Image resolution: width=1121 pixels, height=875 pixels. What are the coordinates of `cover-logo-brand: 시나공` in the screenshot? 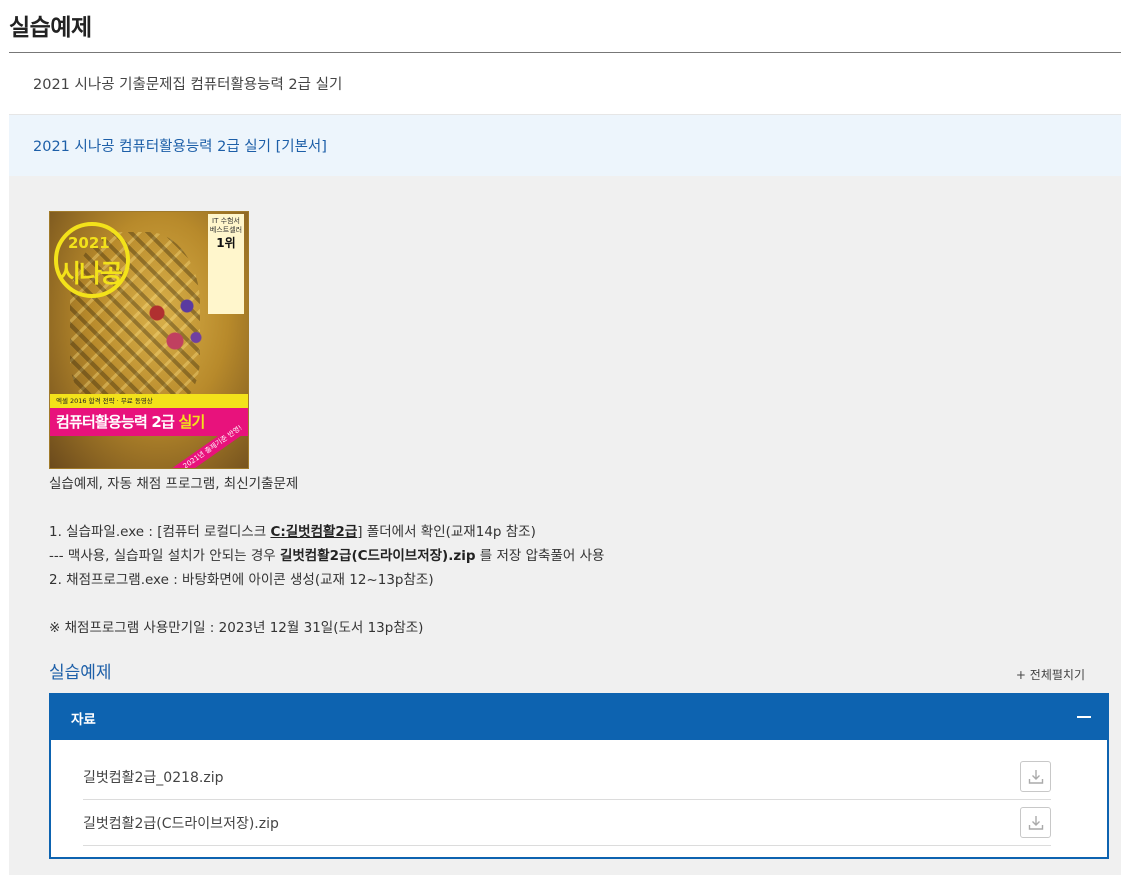 It's located at (90, 273).